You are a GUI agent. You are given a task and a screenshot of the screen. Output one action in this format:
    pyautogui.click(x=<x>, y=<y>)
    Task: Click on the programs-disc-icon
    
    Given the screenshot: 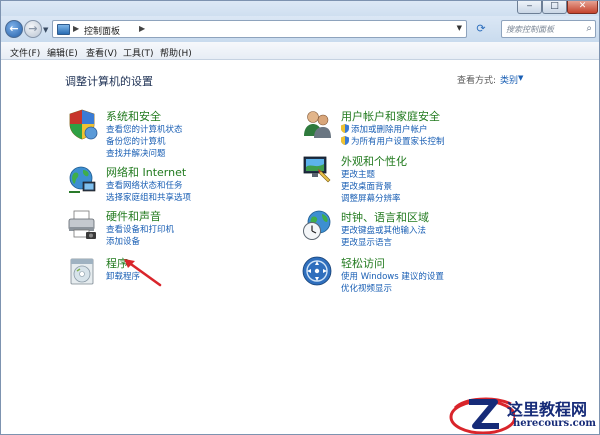 What is the action you would take?
    pyautogui.click(x=82, y=271)
    